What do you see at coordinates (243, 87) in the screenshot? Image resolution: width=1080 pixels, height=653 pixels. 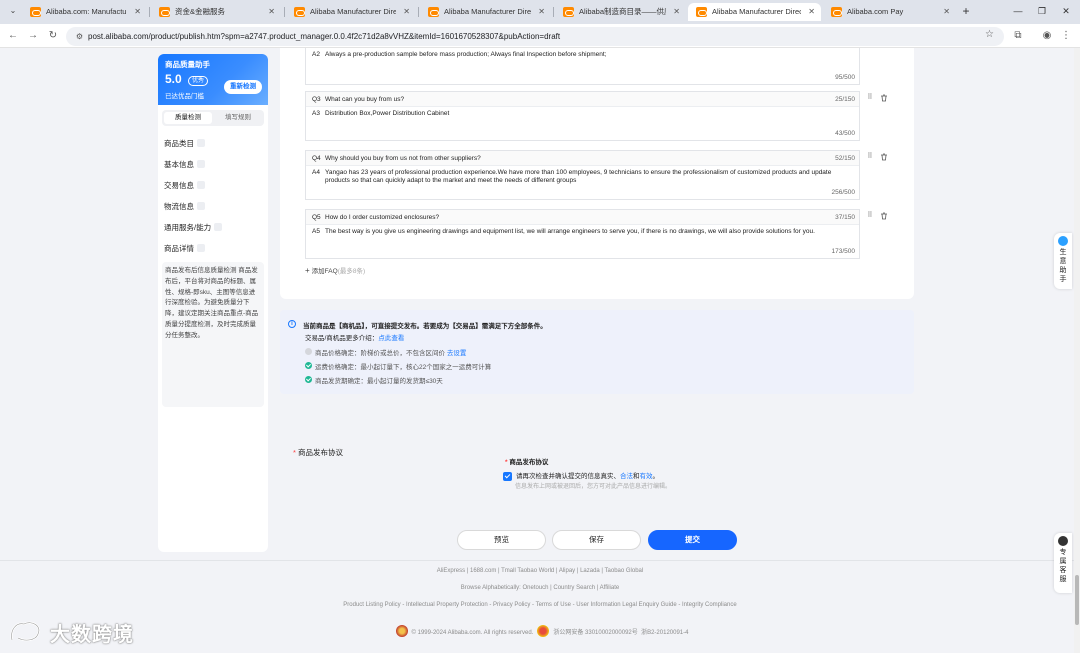 I see `recheck-button: 重新检测` at bounding box center [243, 87].